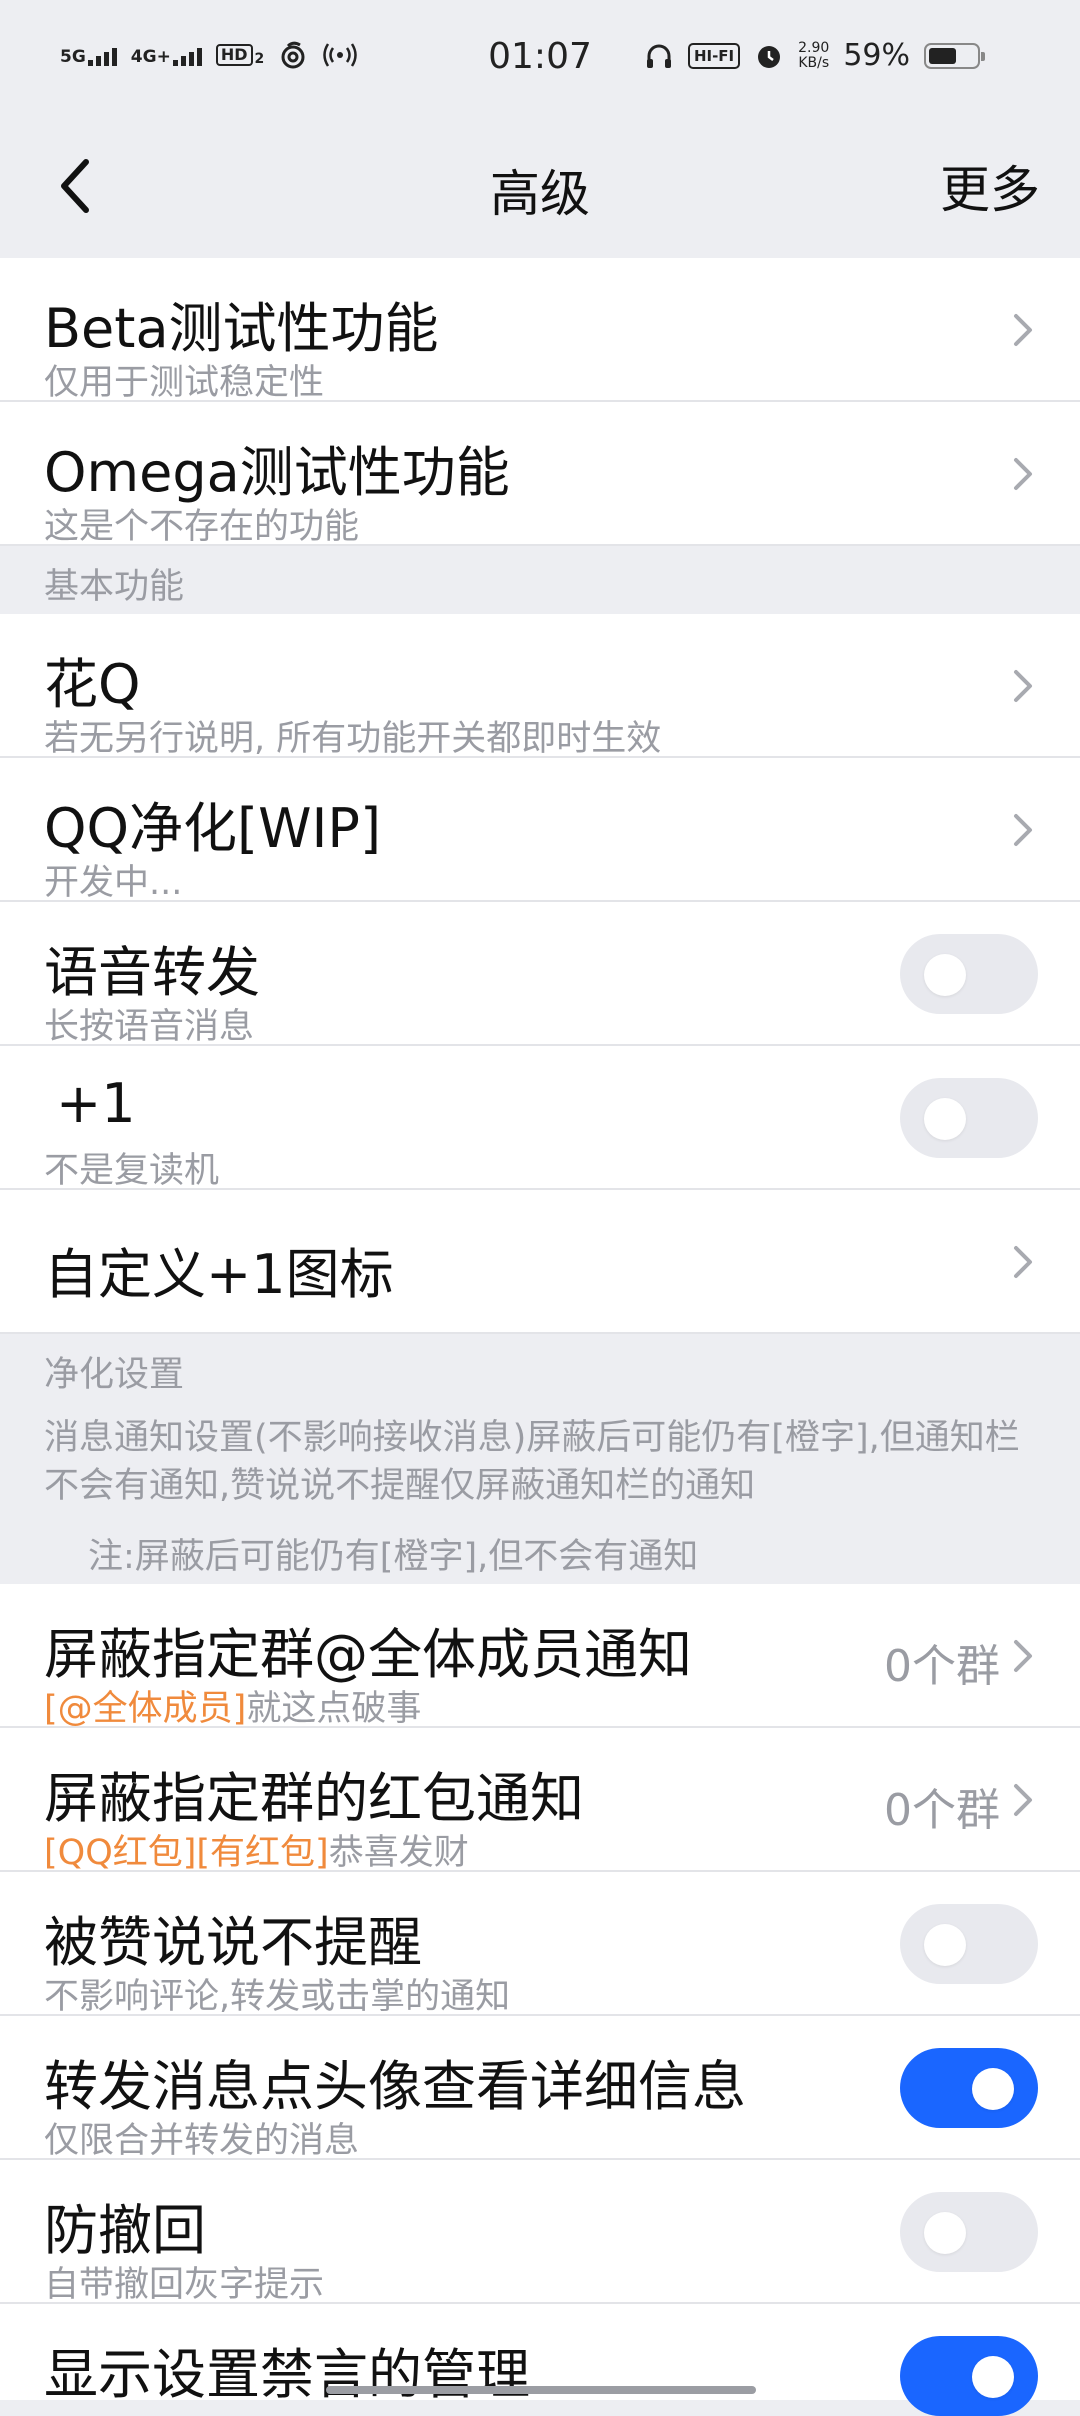  Describe the element at coordinates (277, 1997) in the screenshot. I see `row-subtitle: 不影响评论,转发或击掌的通知` at that location.